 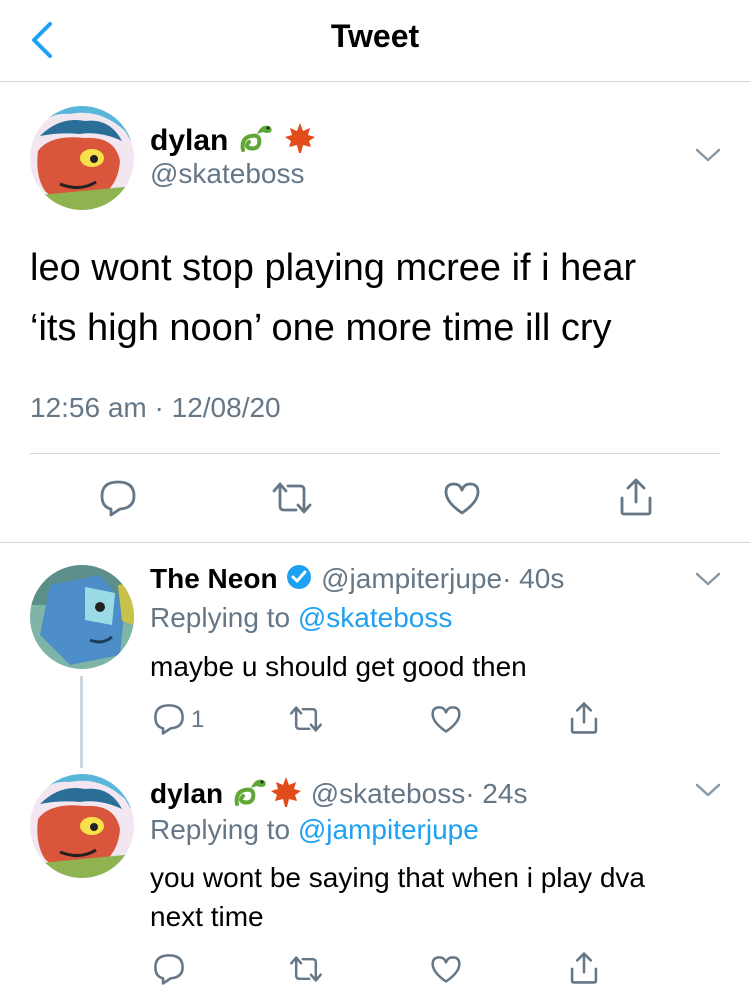 I want to click on page-title: Tweet, so click(x=375, y=36).